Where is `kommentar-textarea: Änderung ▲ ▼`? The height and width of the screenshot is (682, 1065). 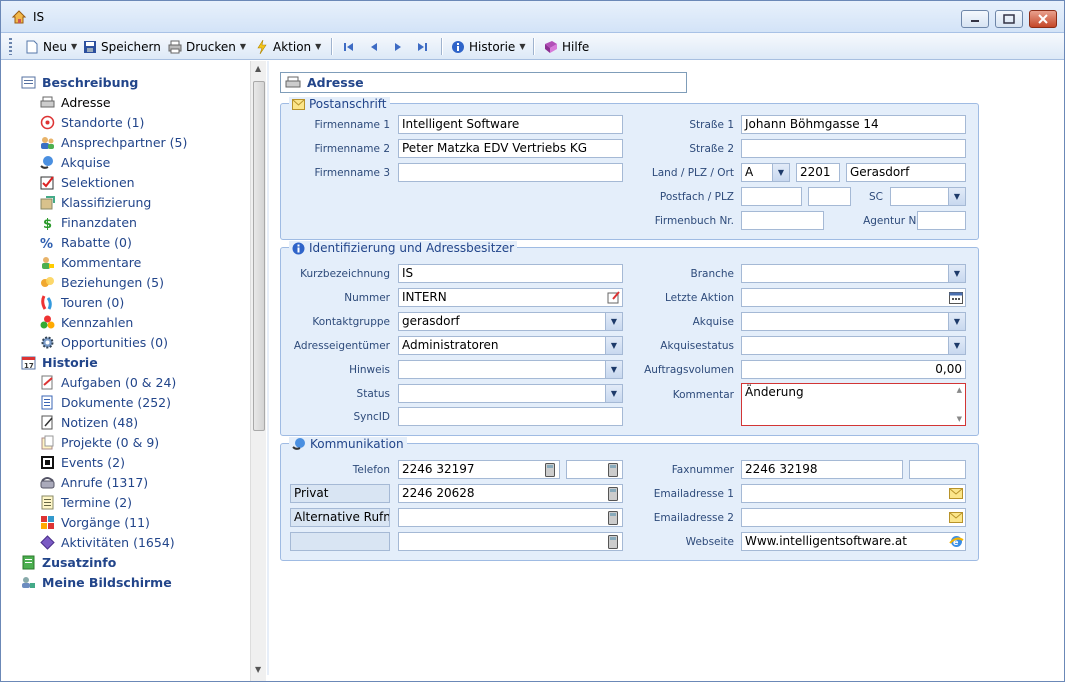 kommentar-textarea: Änderung ▲ ▼ is located at coordinates (853, 404).